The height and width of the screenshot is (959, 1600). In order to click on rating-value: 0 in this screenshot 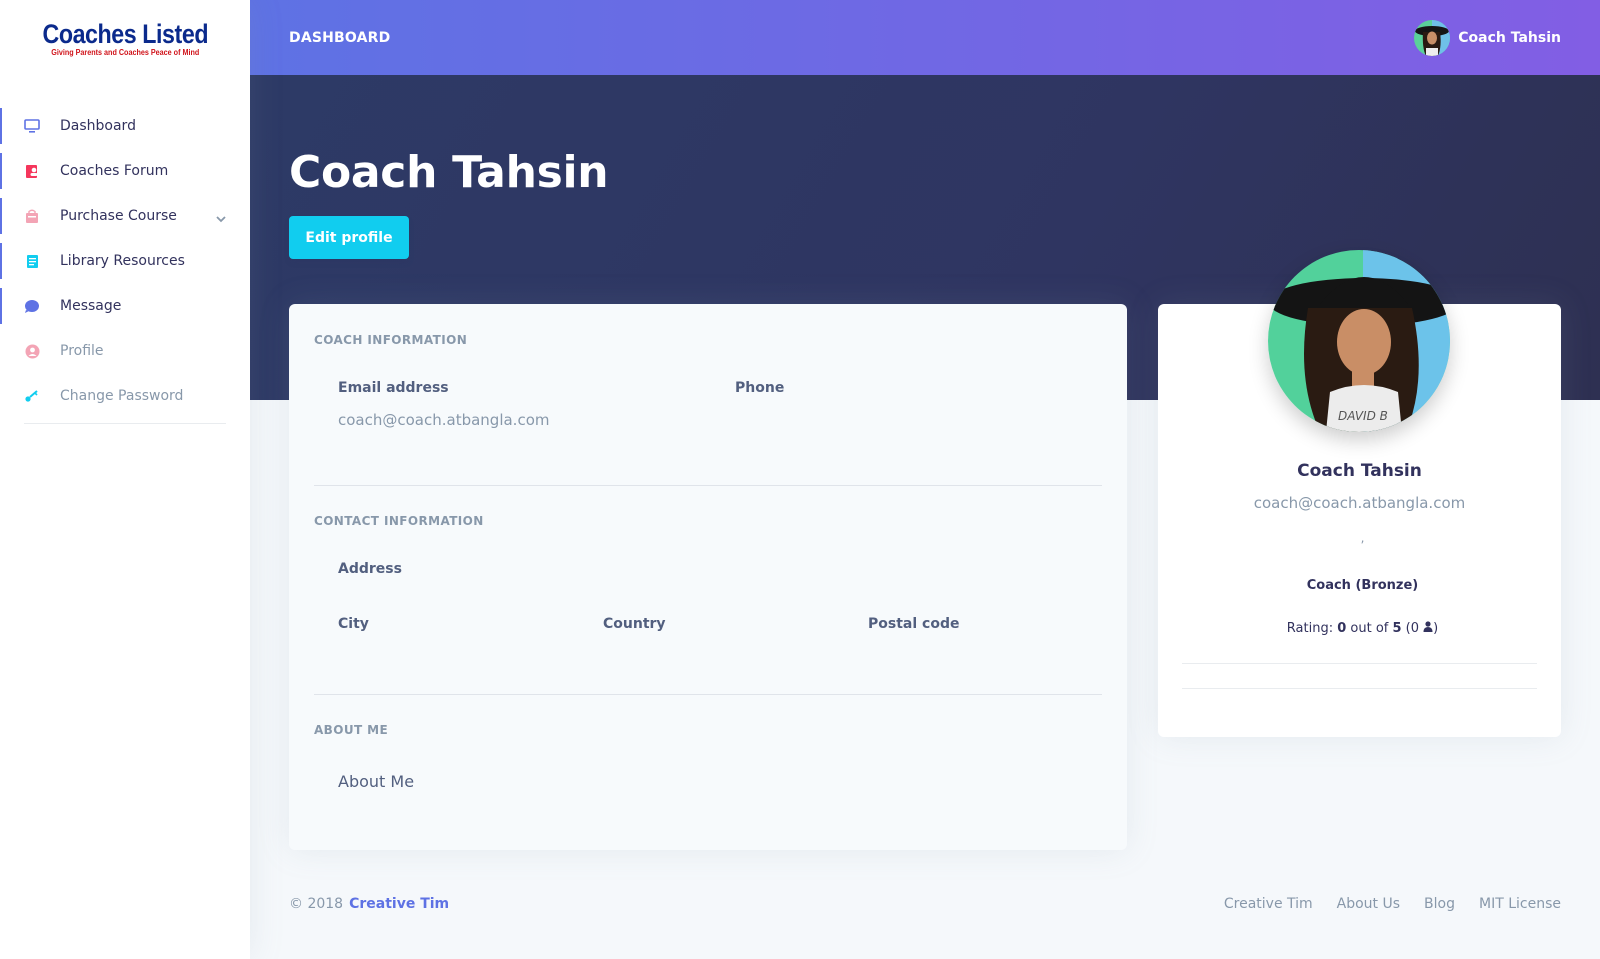, I will do `click(1342, 628)`.